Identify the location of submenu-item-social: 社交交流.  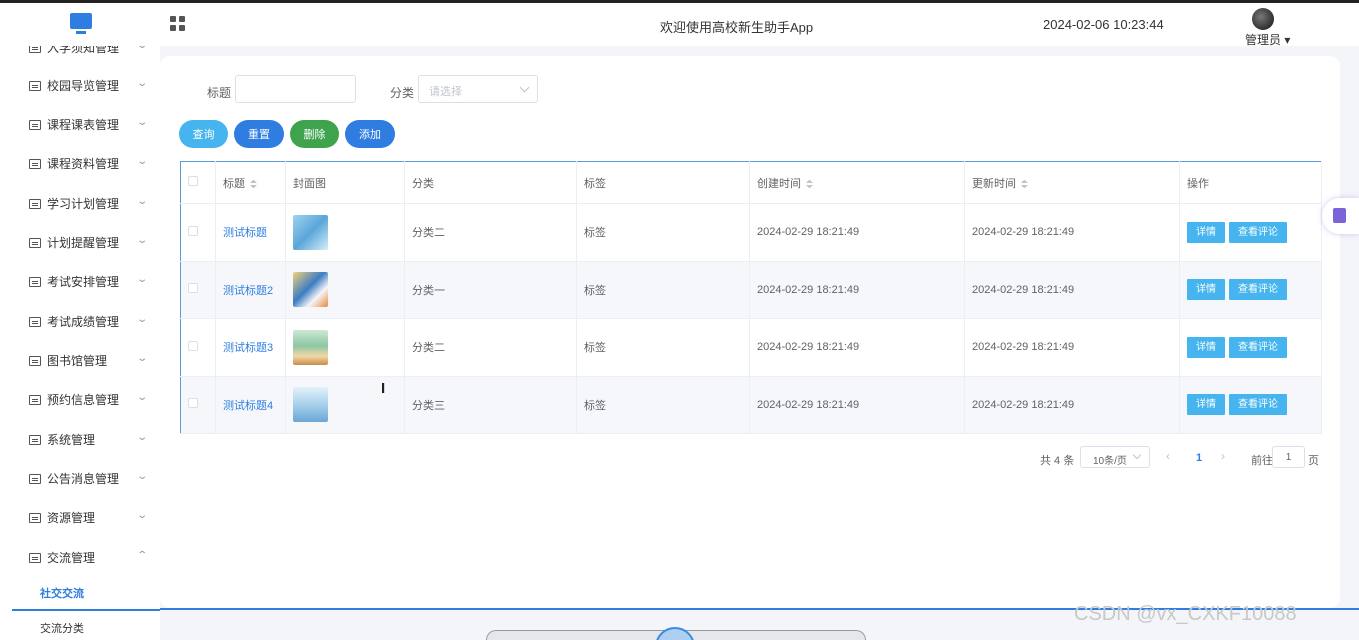
(86, 594).